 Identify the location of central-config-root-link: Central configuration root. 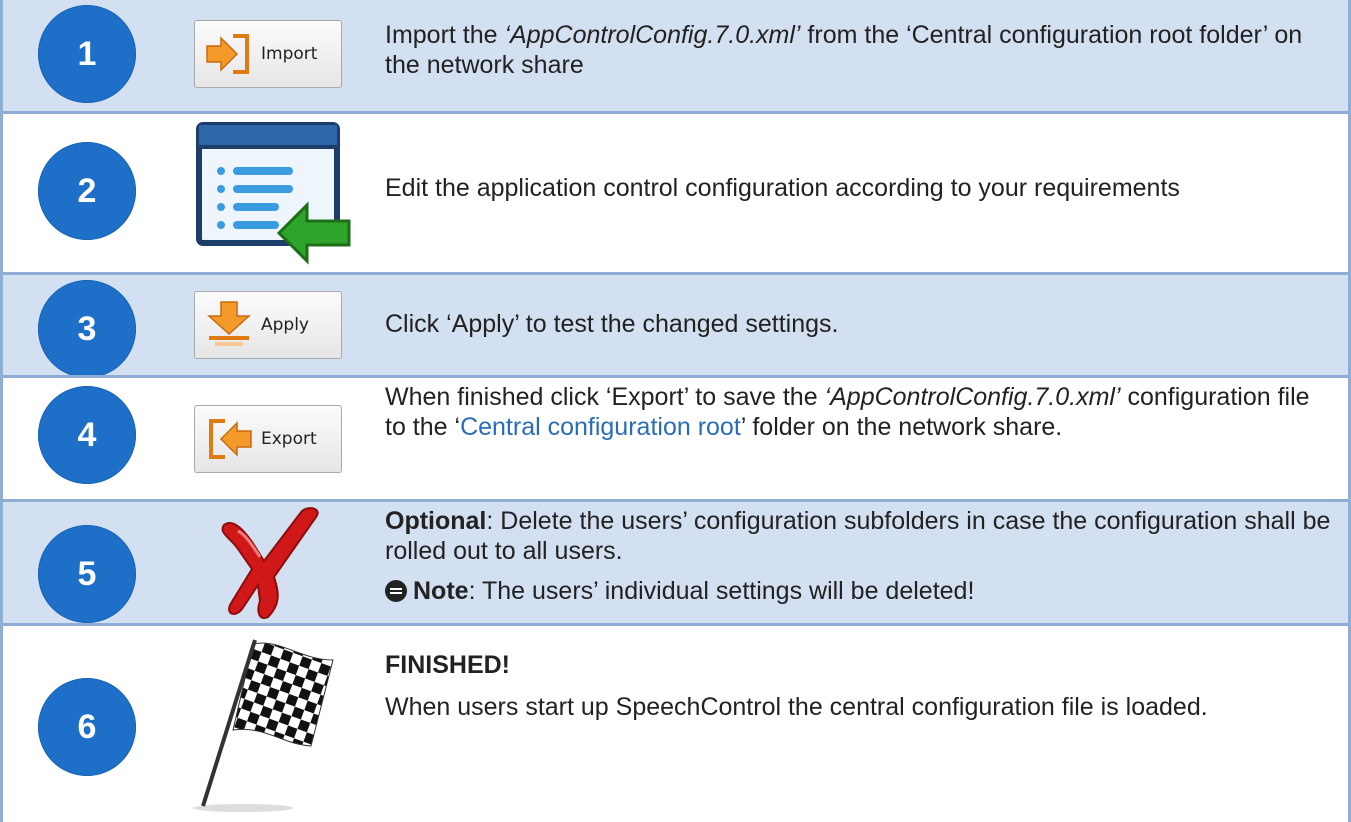
(600, 427).